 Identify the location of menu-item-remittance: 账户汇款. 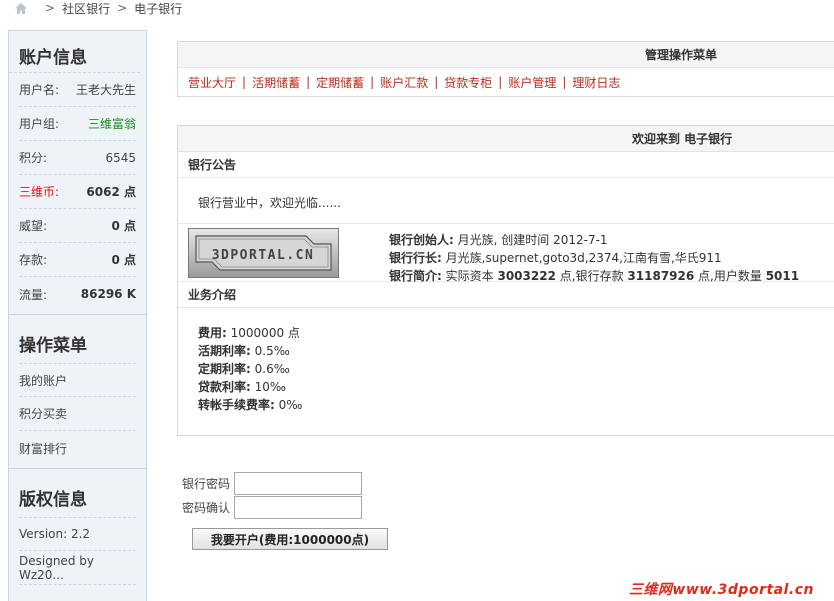
(404, 82).